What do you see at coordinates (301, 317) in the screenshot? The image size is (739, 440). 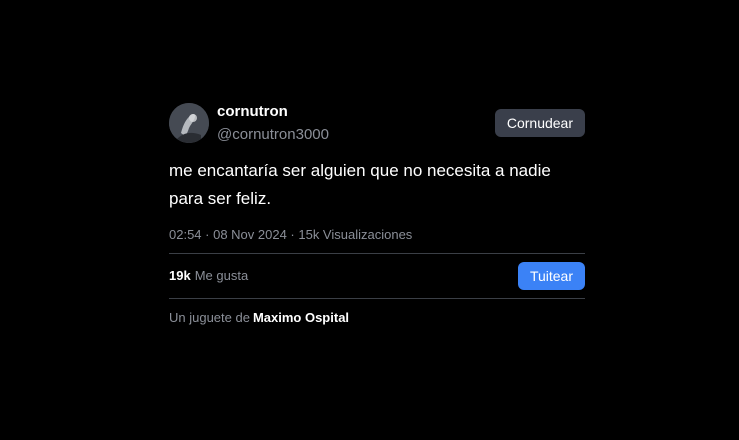 I see `footer-author-link: Maximo Ospital` at bounding box center [301, 317].